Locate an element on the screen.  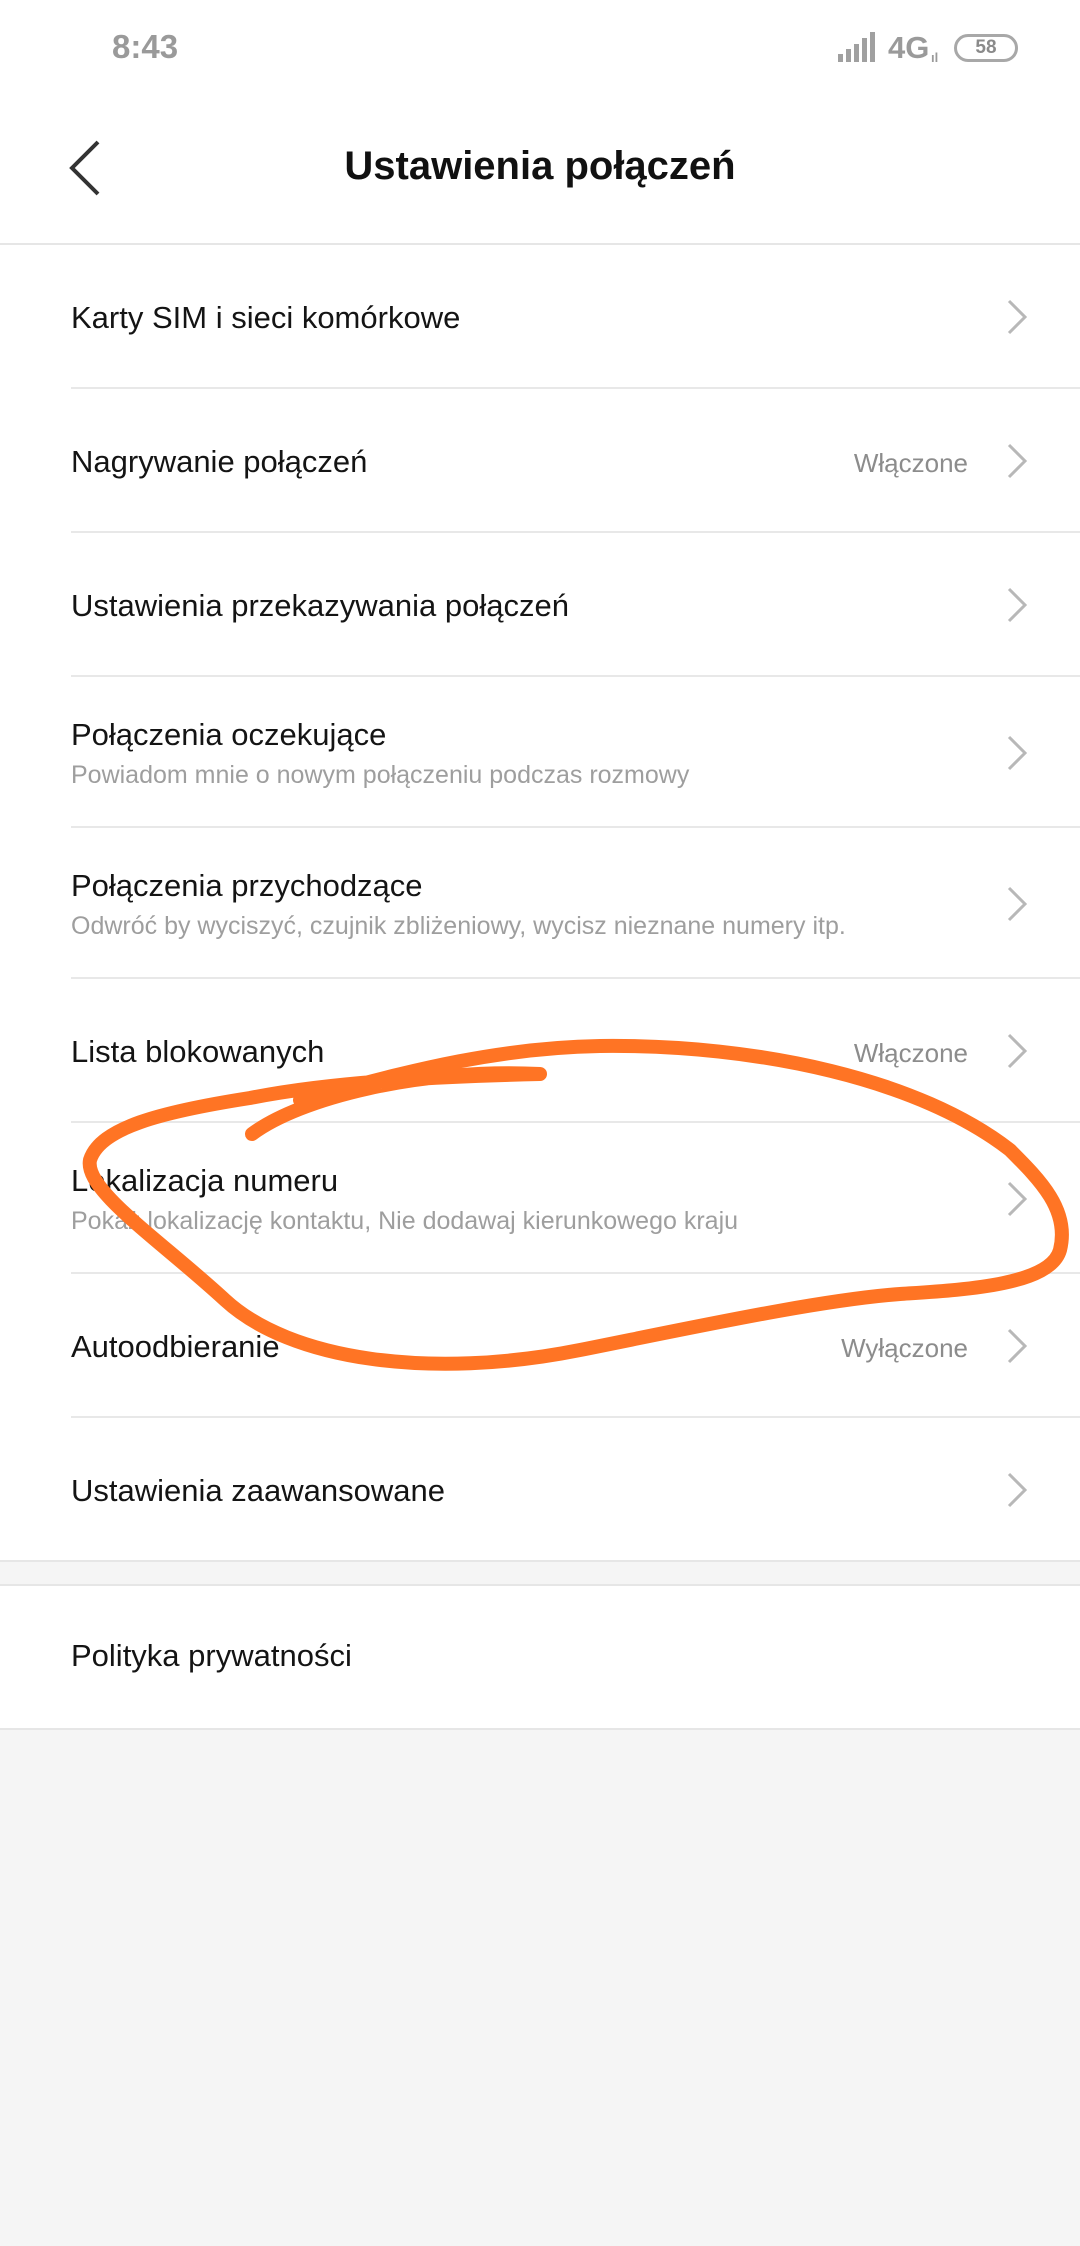
setting-title: Ustawienia przekazywania połączeń is located at coordinates (320, 605).